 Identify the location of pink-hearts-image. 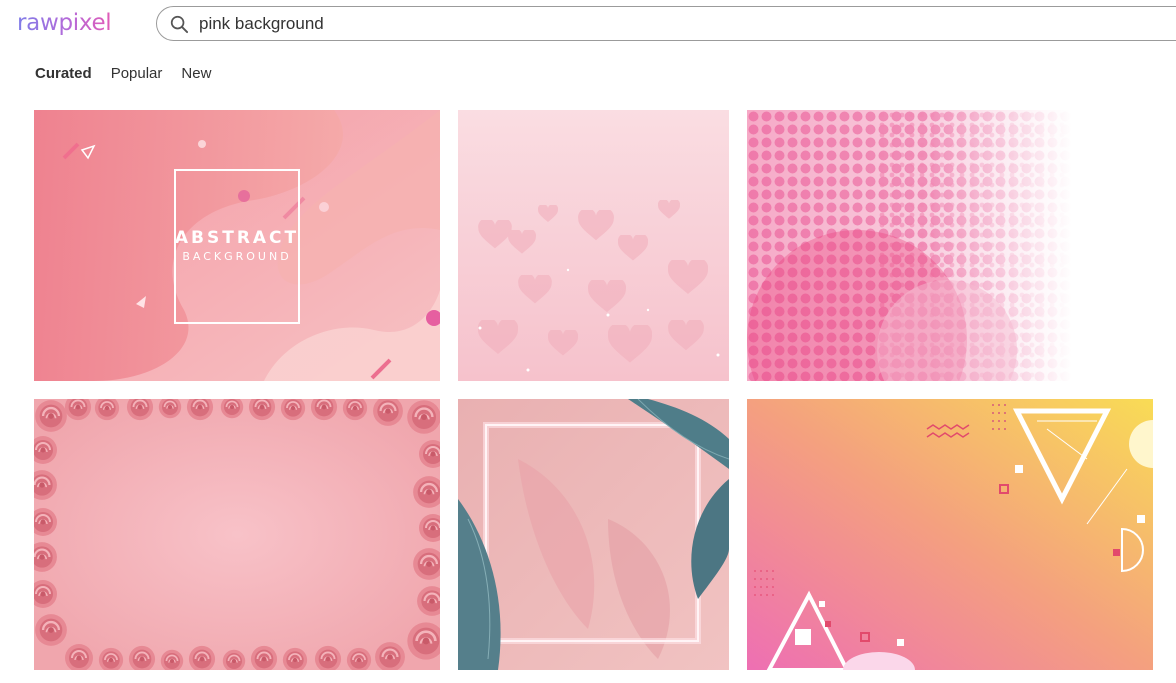
(593, 245).